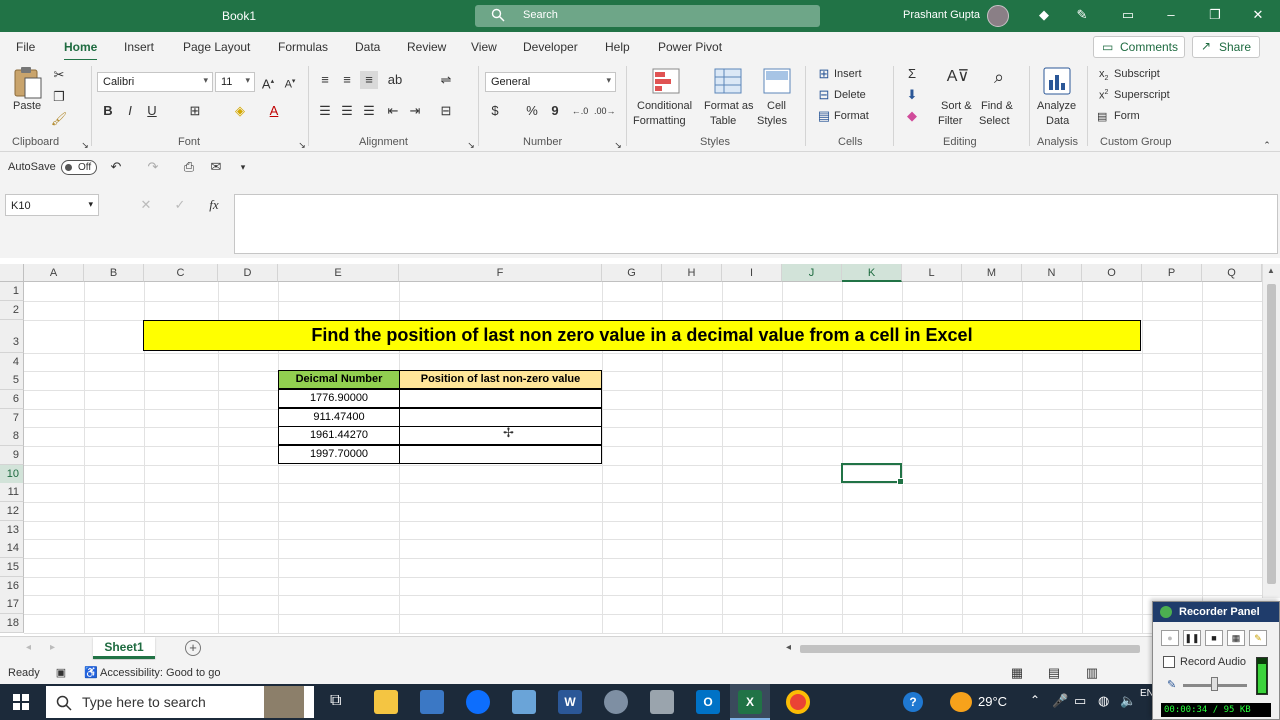  What do you see at coordinates (484, 47) in the screenshot?
I see `tab-view: View` at bounding box center [484, 47].